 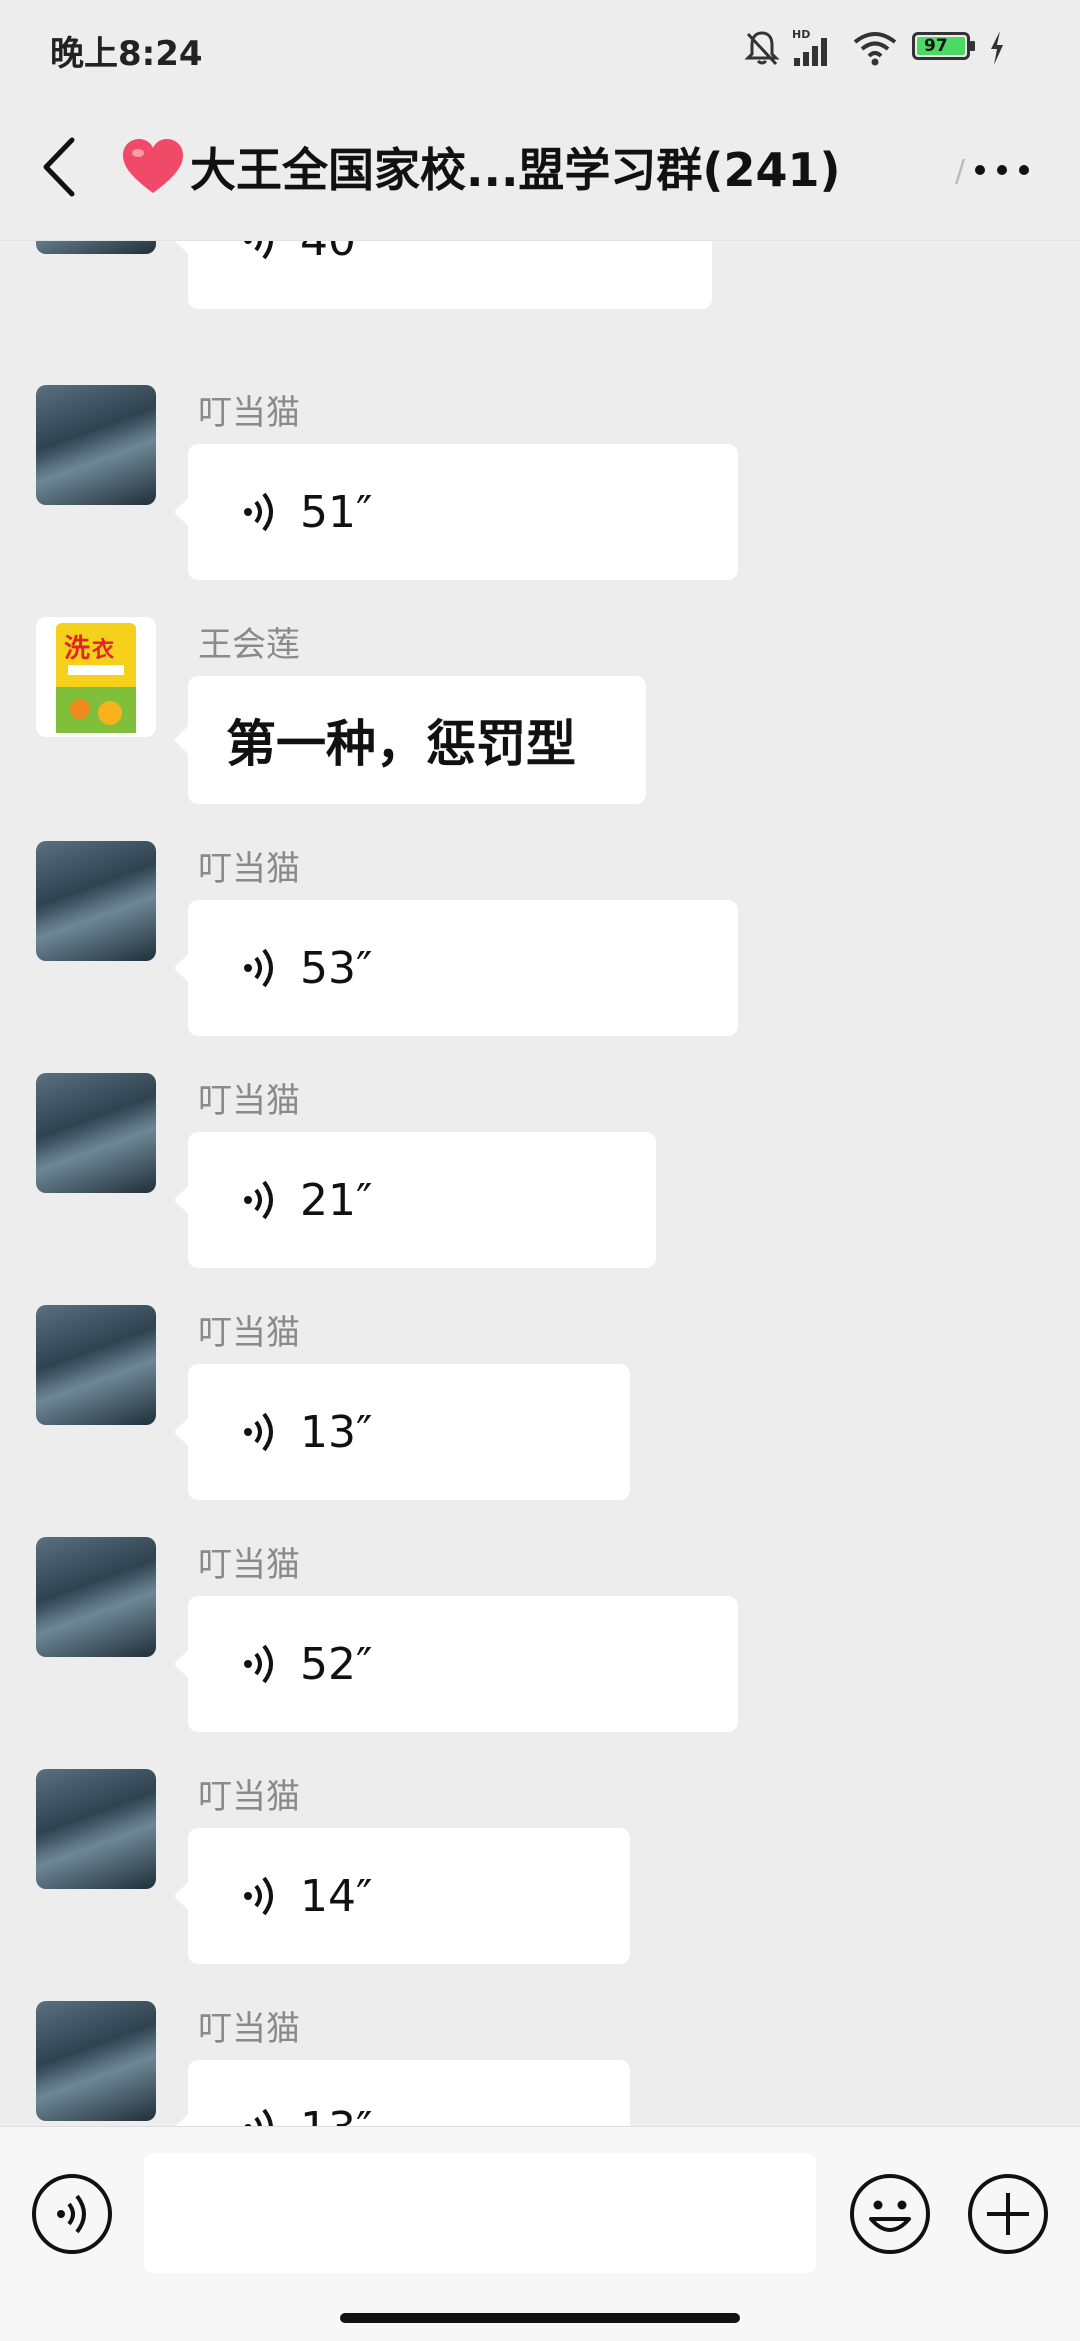 What do you see at coordinates (443, 275) in the screenshot?
I see `voice-message-bubble: 40″` at bounding box center [443, 275].